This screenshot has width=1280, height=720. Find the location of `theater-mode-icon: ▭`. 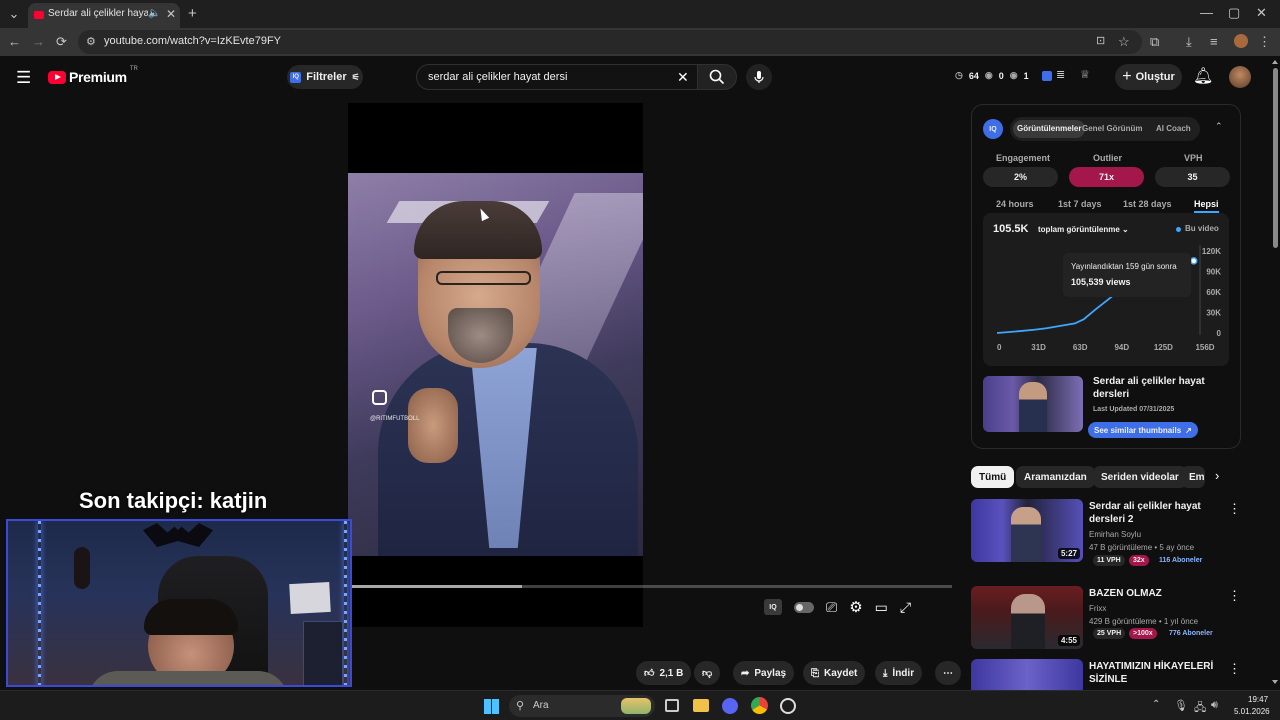

theater-mode-icon: ▭ is located at coordinates (881, 607).